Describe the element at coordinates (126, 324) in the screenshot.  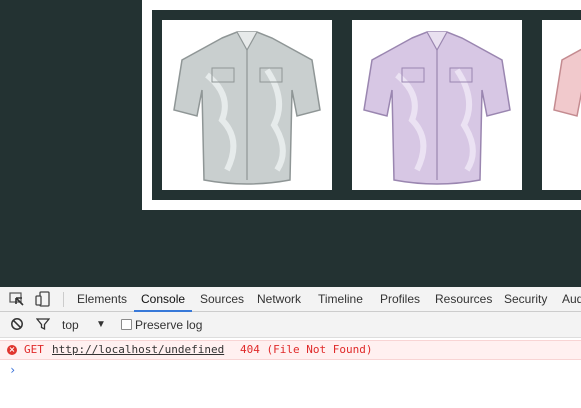
I see `preserve-log-checkbox` at that location.